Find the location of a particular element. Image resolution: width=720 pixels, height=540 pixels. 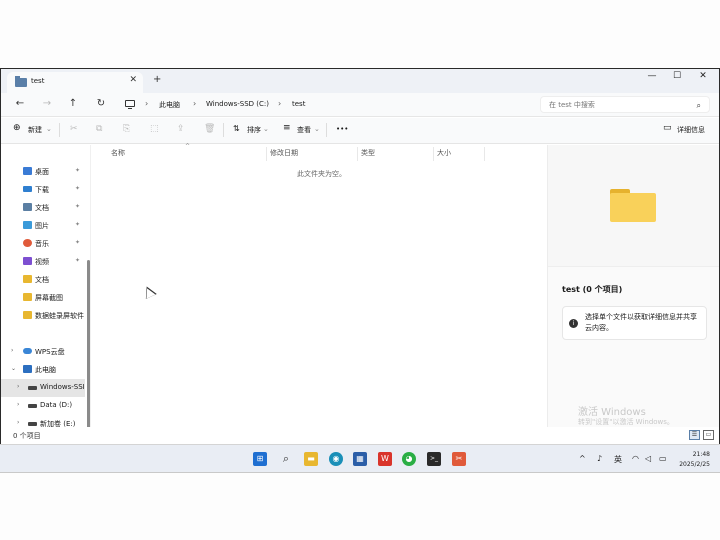

tray-chevron-icon: ^ is located at coordinates (582, 458).